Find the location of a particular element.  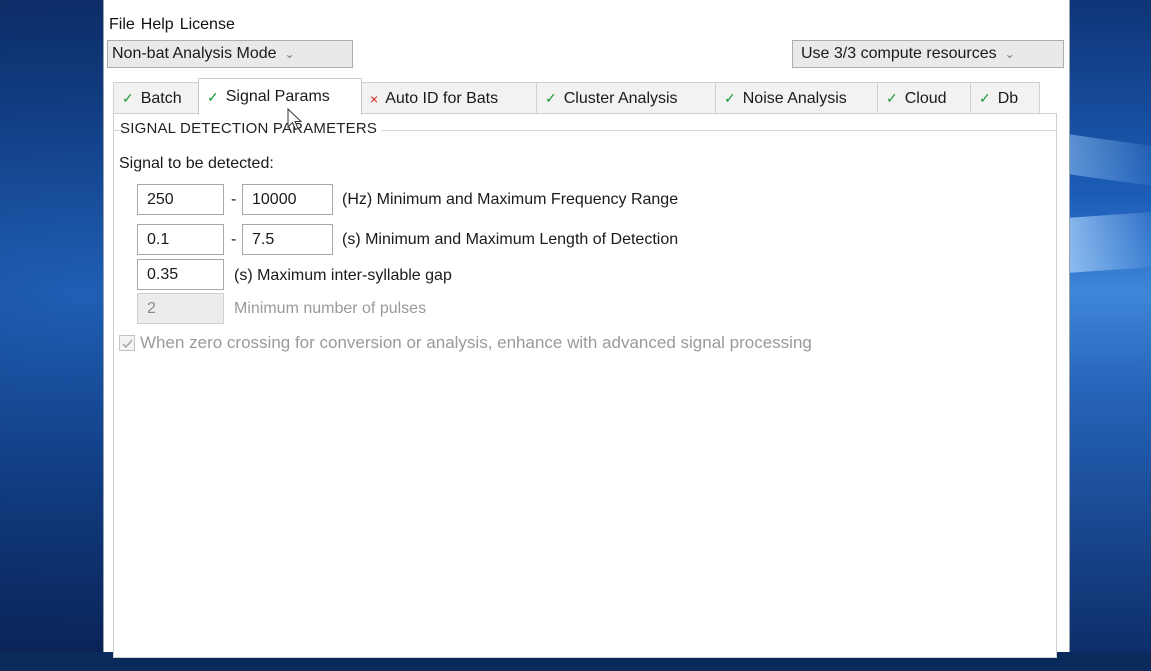

analysis-mode-value: Non-bat Analysis Mode is located at coordinates (194, 53).